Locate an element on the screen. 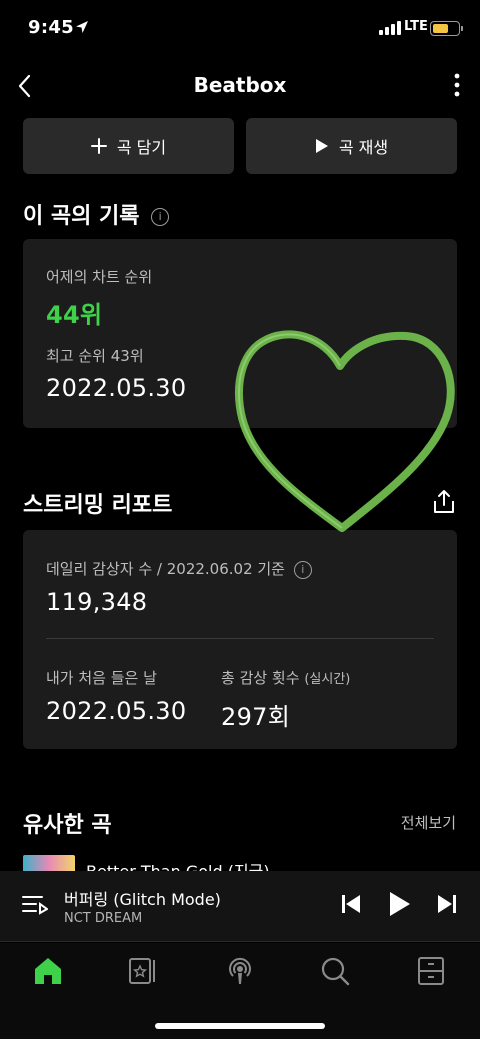  card-divider is located at coordinates (240, 638).